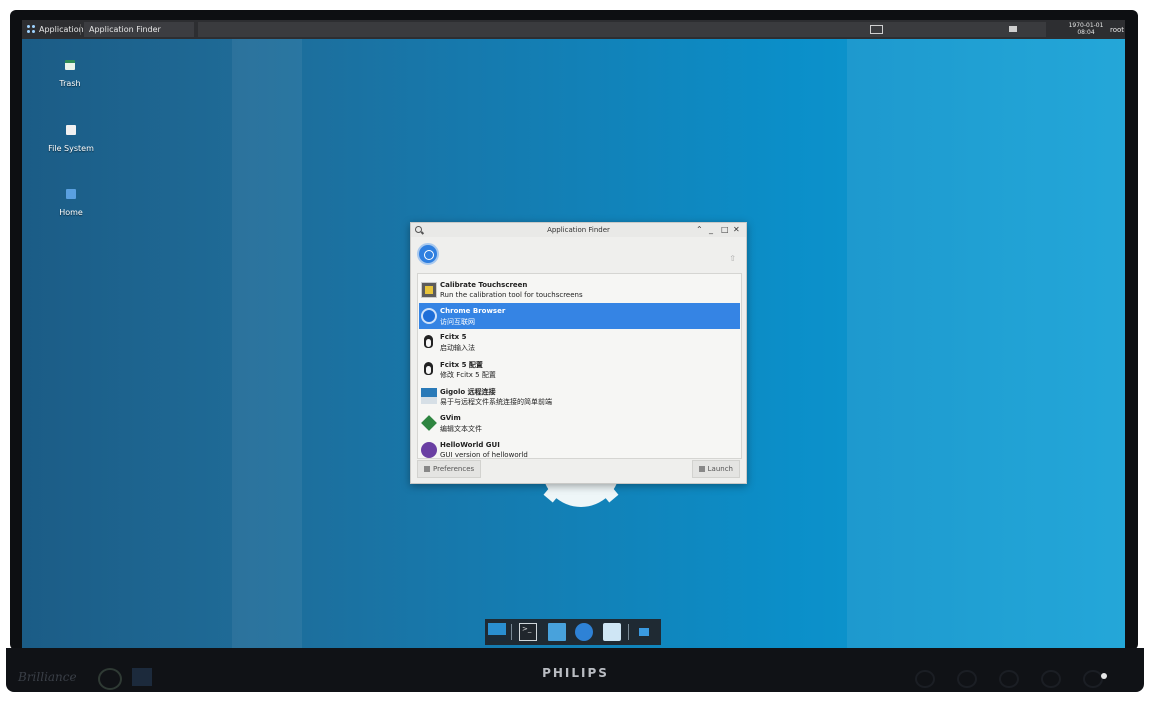 This screenshot has width=1151, height=704. I want to click on item-name: HelloWorld GUI, so click(470, 445).